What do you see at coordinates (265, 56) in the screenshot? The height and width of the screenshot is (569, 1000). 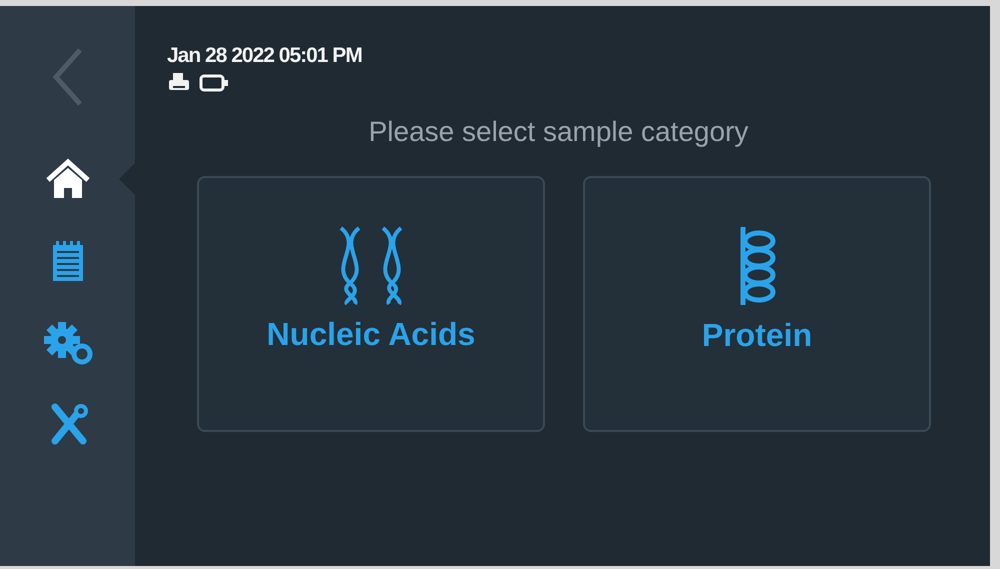 I see `date-time: Jan 28 2022 05:01 PM` at bounding box center [265, 56].